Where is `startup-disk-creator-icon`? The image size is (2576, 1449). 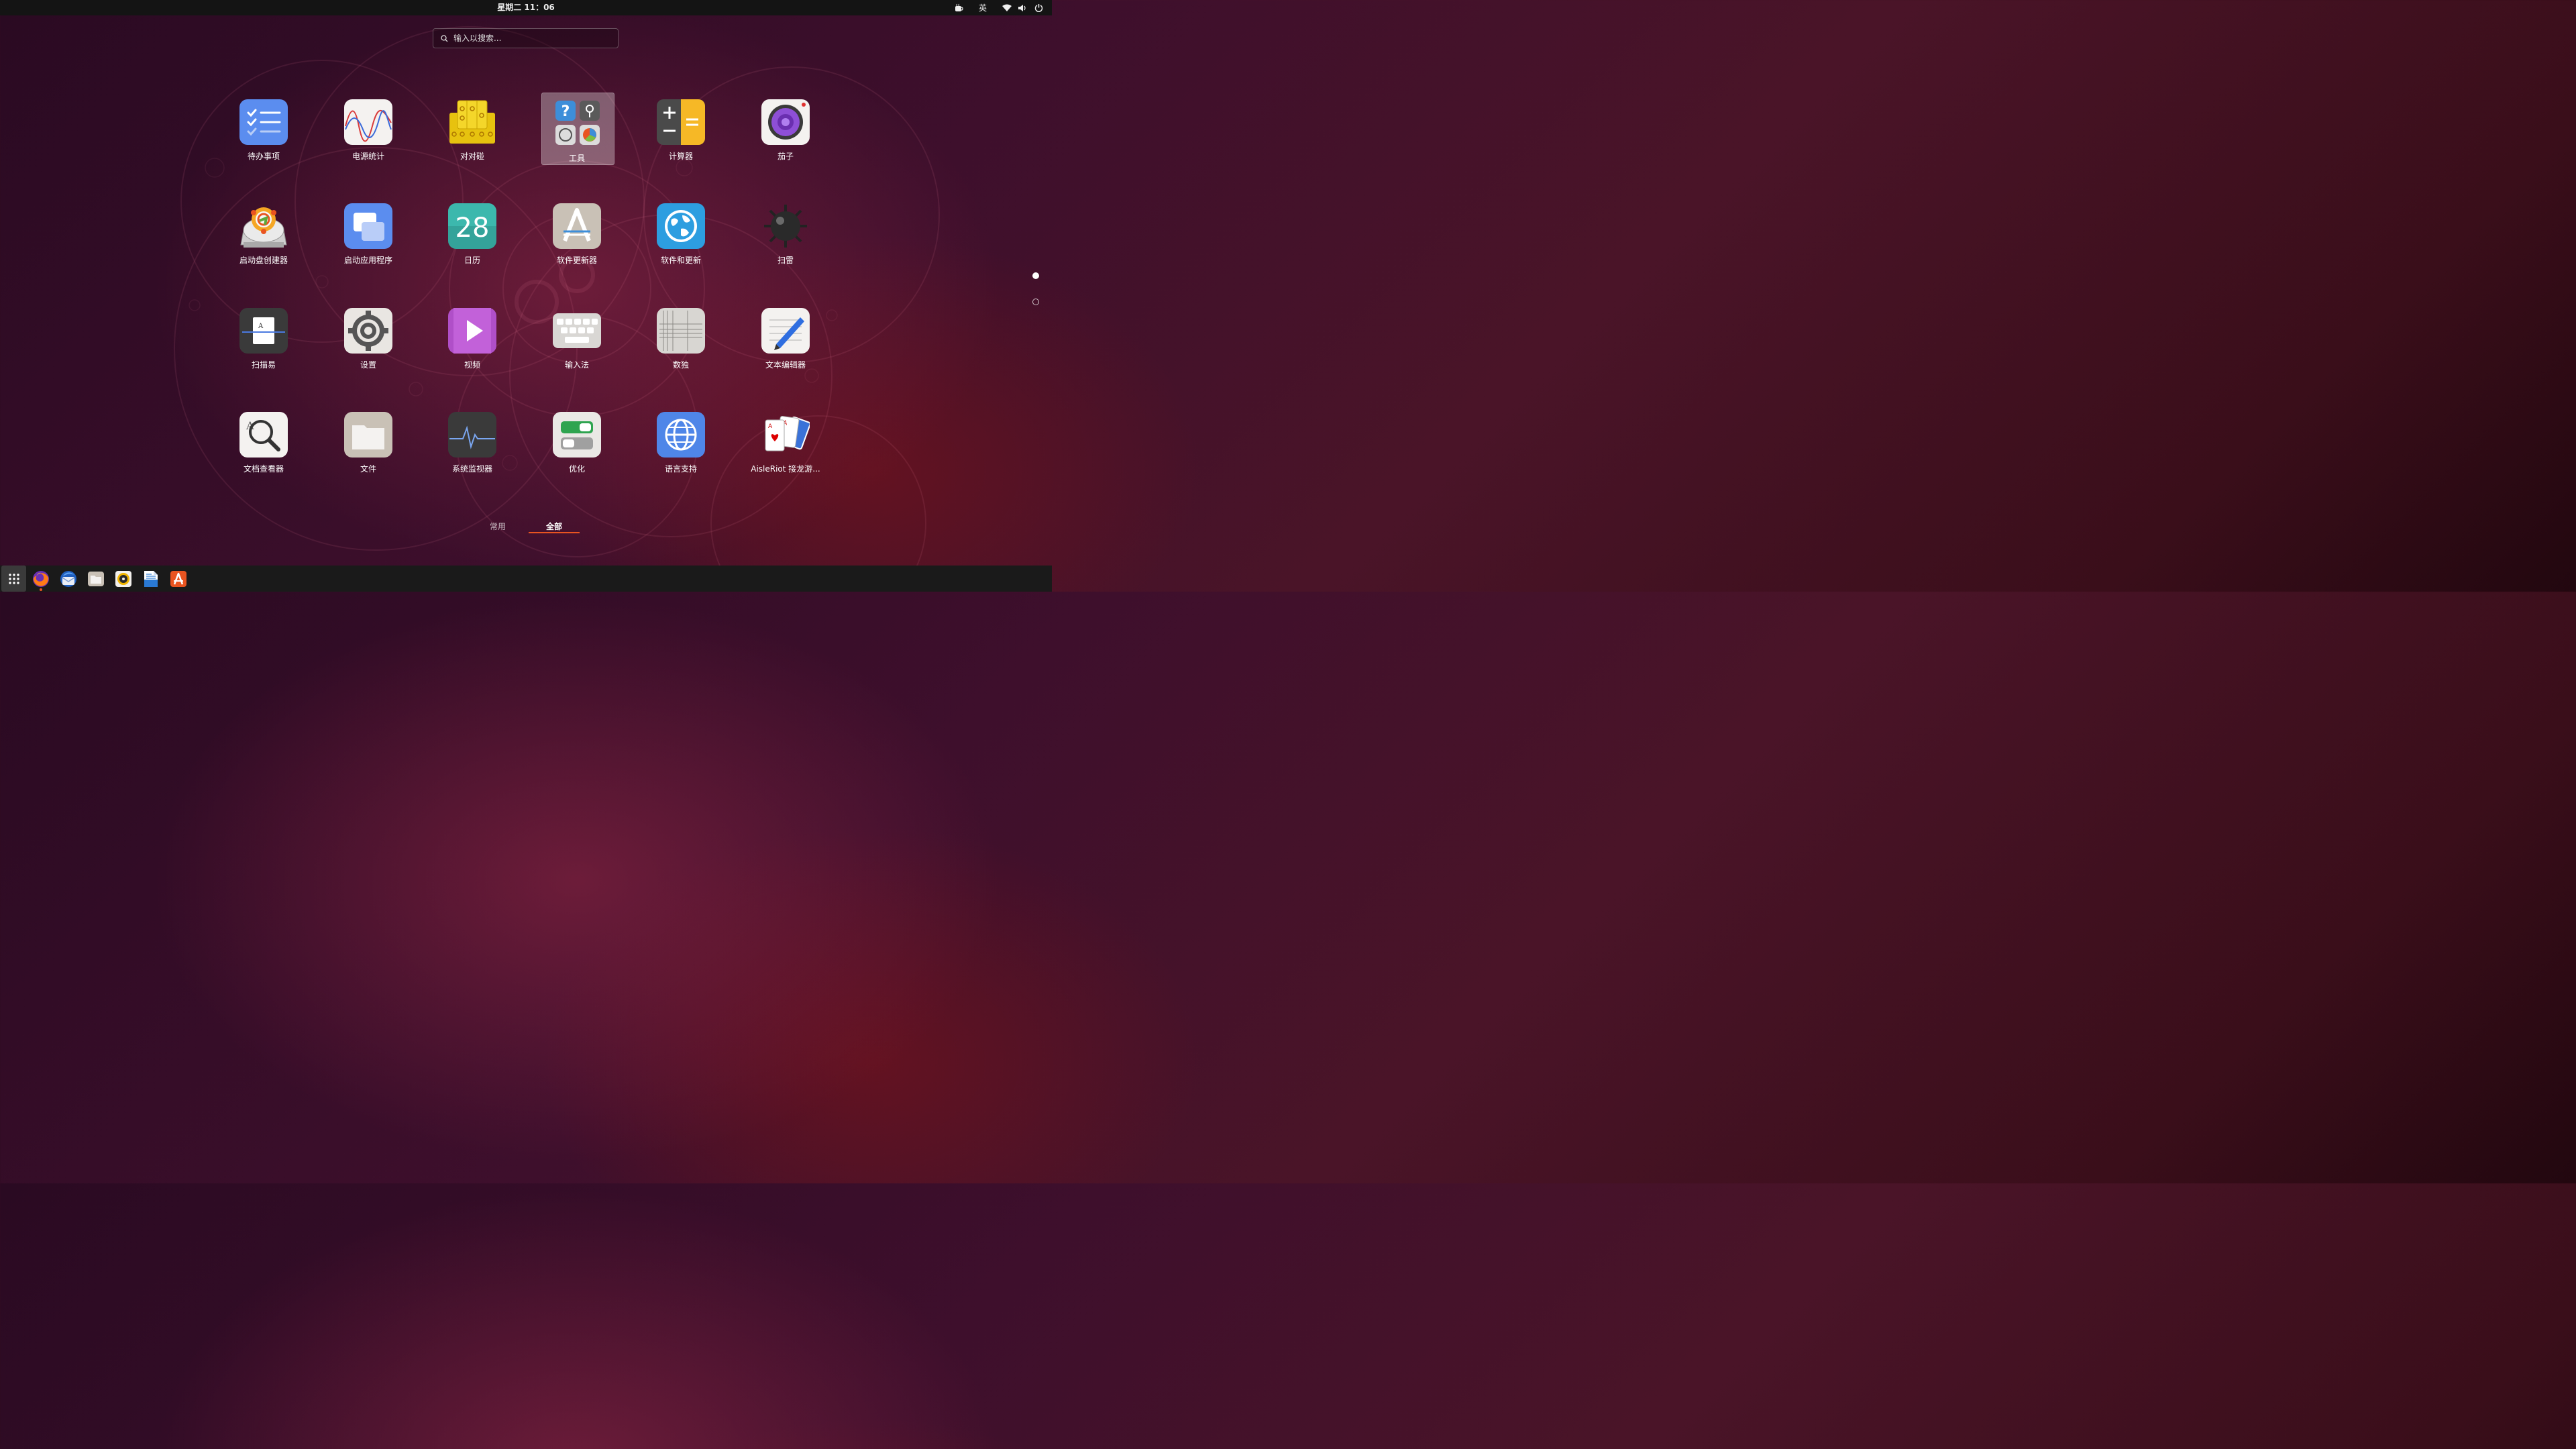
startup-disk-creator-icon is located at coordinates (263, 227).